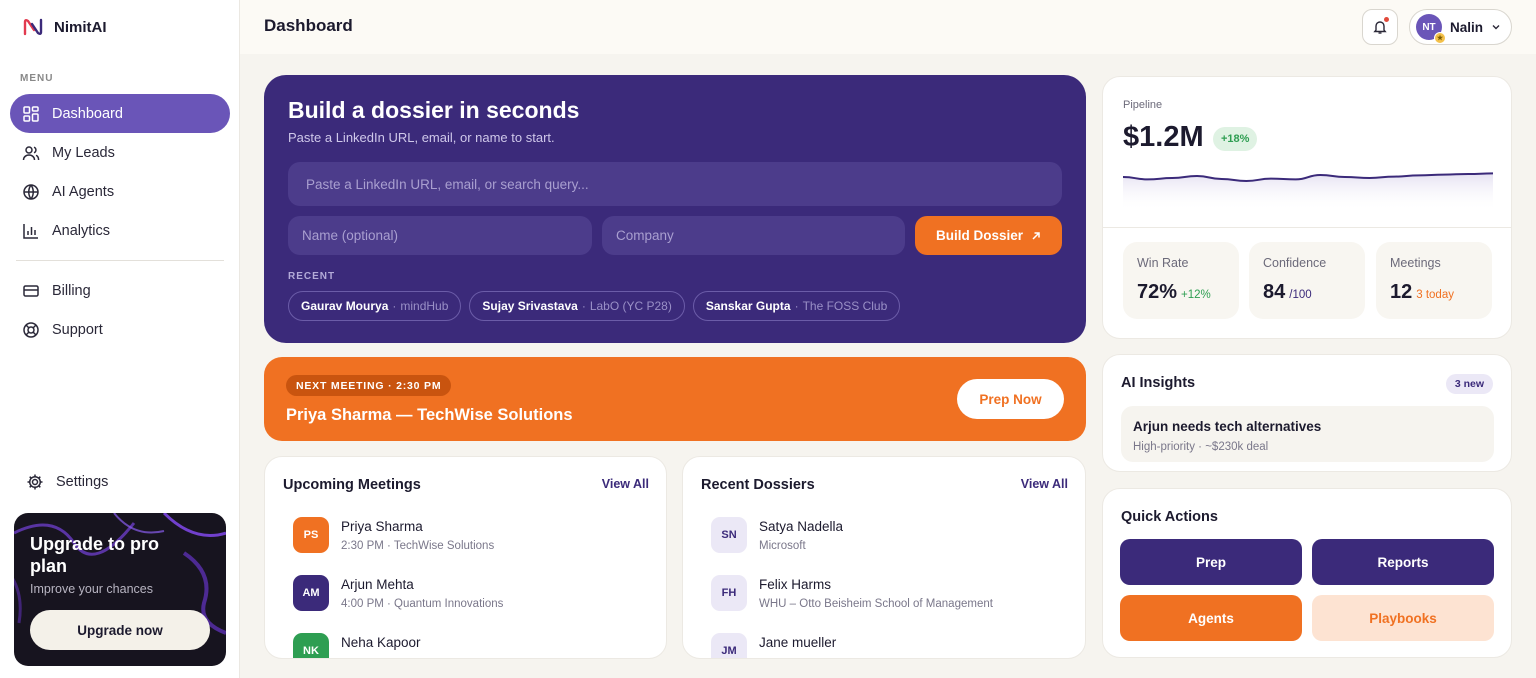 Image resolution: width=1536 pixels, height=678 pixels. Describe the element at coordinates (120, 113) in the screenshot. I see `sidebar-item-dashboard: Dashboard` at that location.